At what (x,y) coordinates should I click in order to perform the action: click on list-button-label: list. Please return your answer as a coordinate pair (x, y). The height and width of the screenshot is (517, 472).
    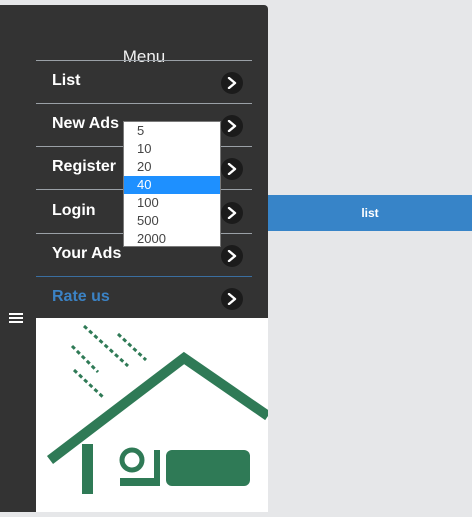
    Looking at the image, I should click on (370, 213).